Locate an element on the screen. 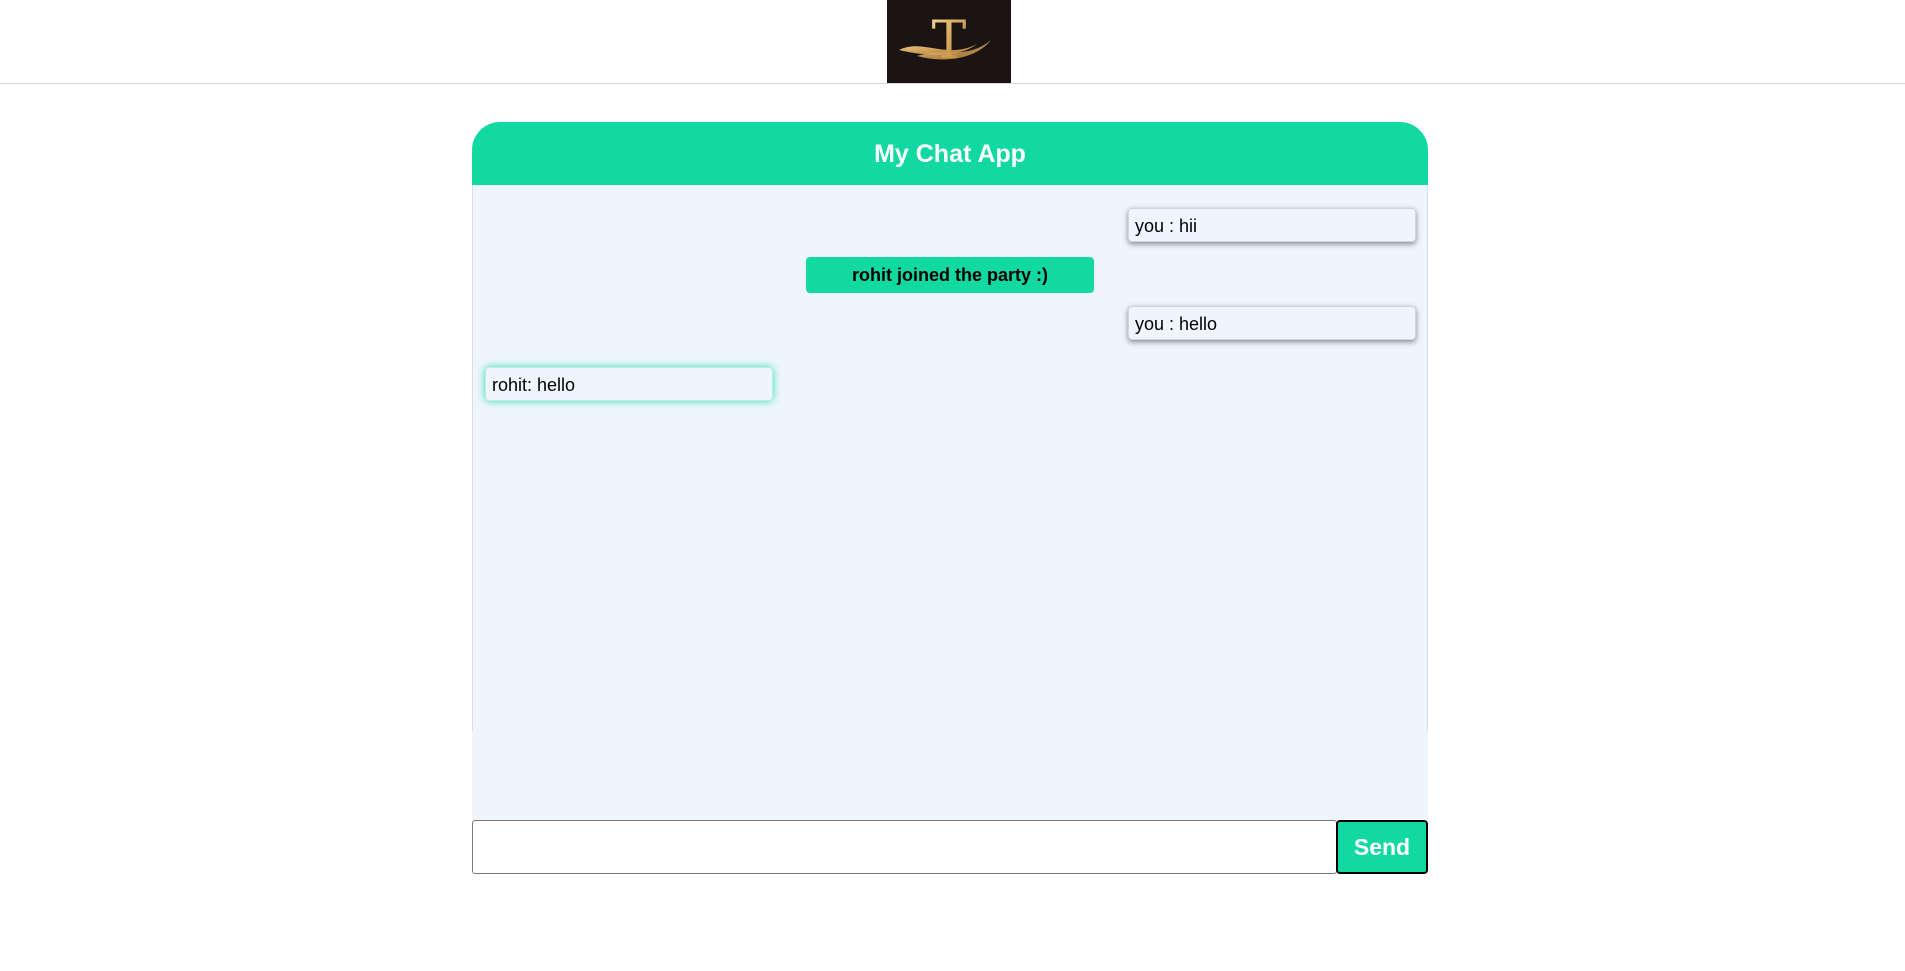 The image size is (1905, 971). message-text: you : hii is located at coordinates (1166, 226).